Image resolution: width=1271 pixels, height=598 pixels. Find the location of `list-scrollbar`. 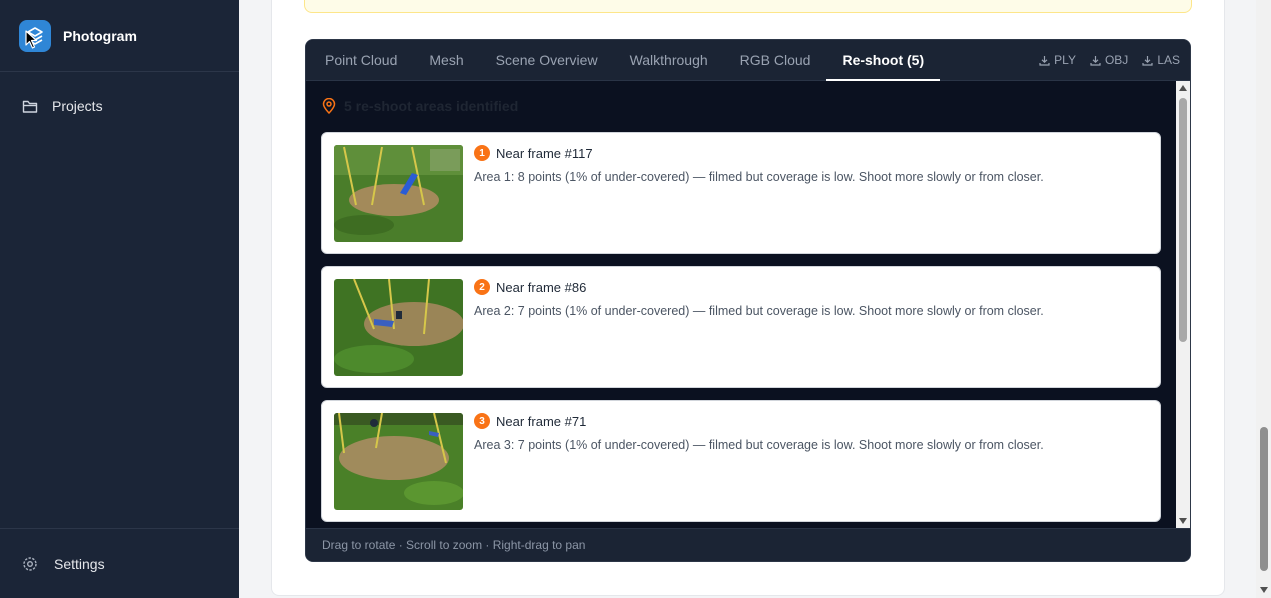

list-scrollbar is located at coordinates (1183, 304).